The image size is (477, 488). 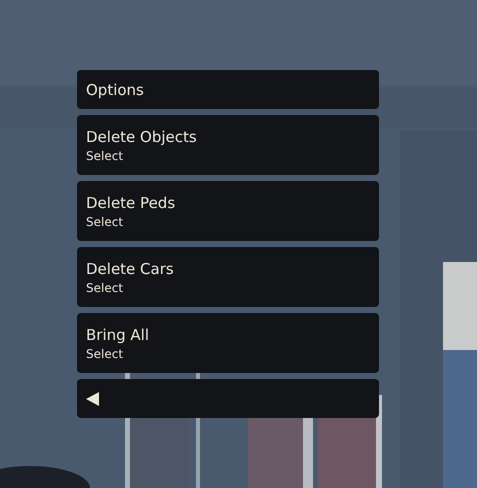 What do you see at coordinates (228, 277) in the screenshot?
I see `menu-item: Delete Cars Select` at bounding box center [228, 277].